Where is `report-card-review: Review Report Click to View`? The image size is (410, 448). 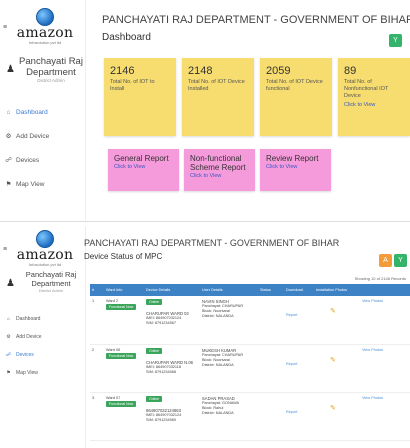
report-card-review: Review Report Click to View is located at coordinates (295, 170).